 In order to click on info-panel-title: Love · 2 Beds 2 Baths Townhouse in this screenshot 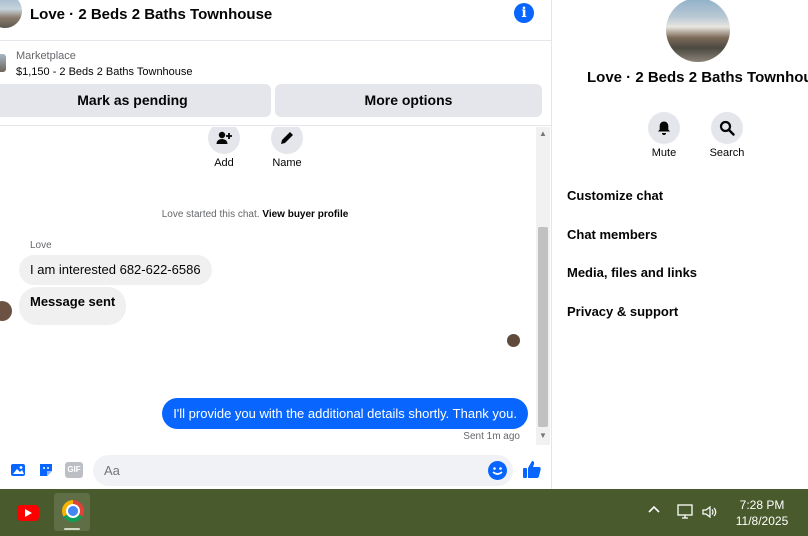, I will do `click(697, 77)`.